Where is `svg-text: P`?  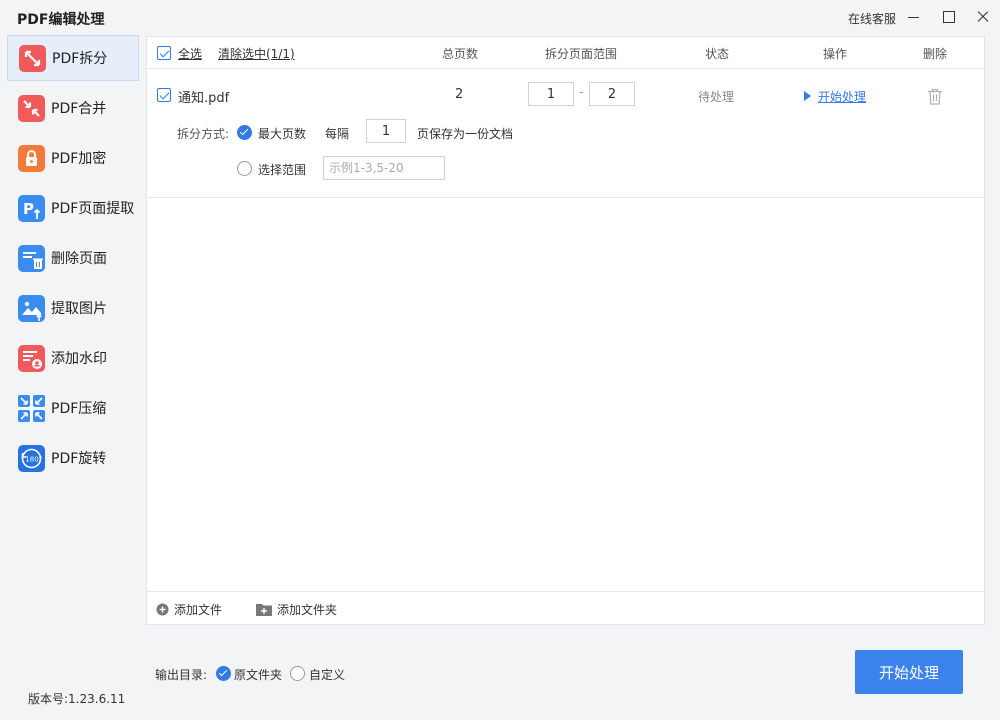 svg-text: P is located at coordinates (28, 209).